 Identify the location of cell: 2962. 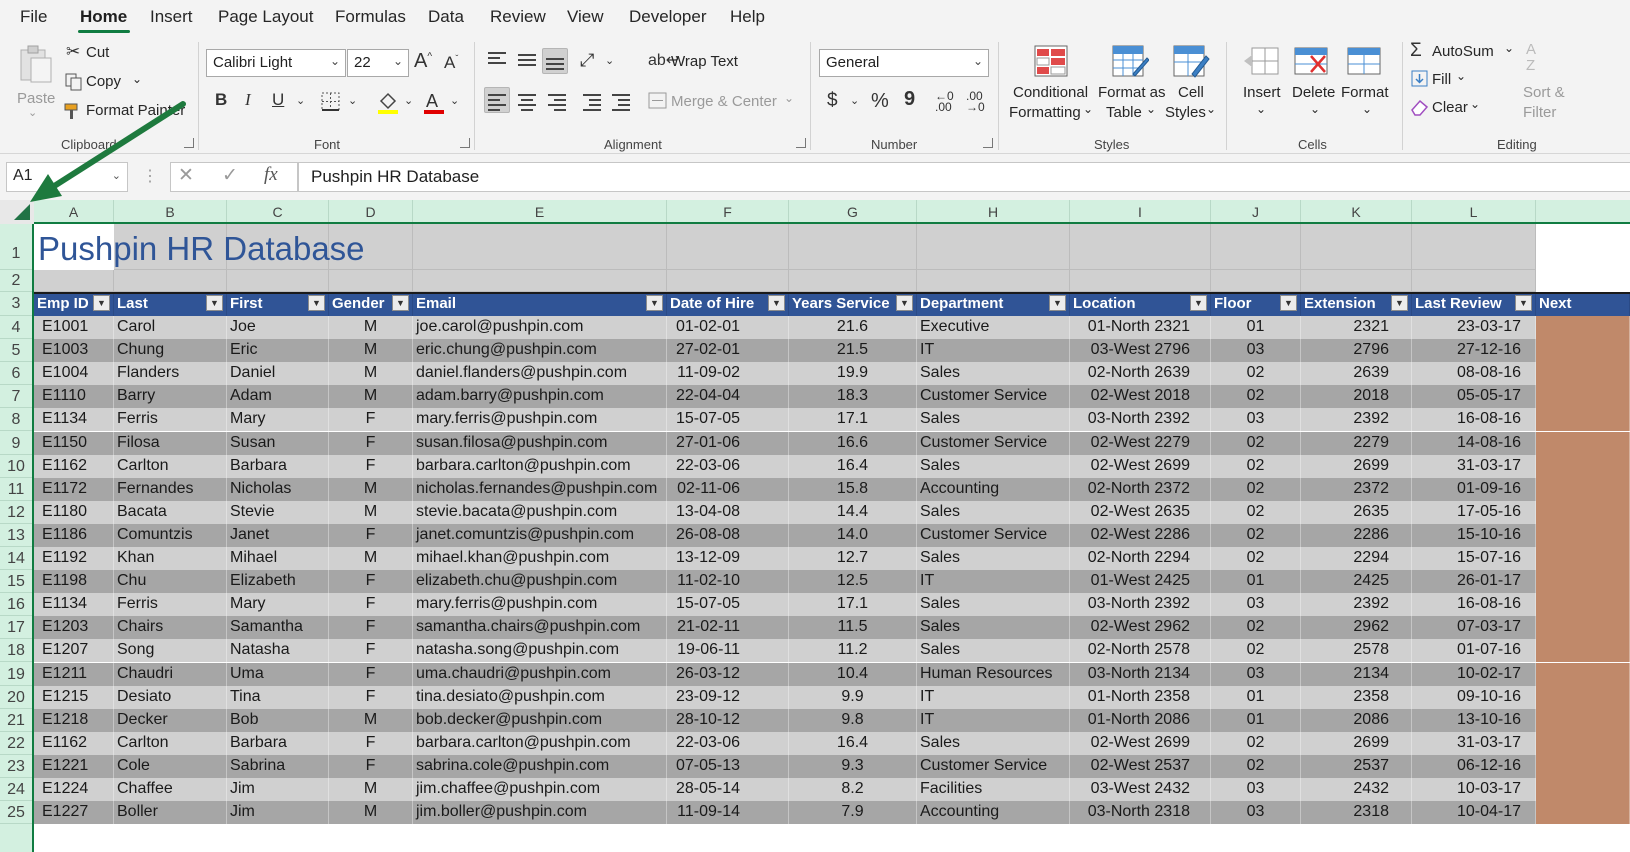
(1356, 628).